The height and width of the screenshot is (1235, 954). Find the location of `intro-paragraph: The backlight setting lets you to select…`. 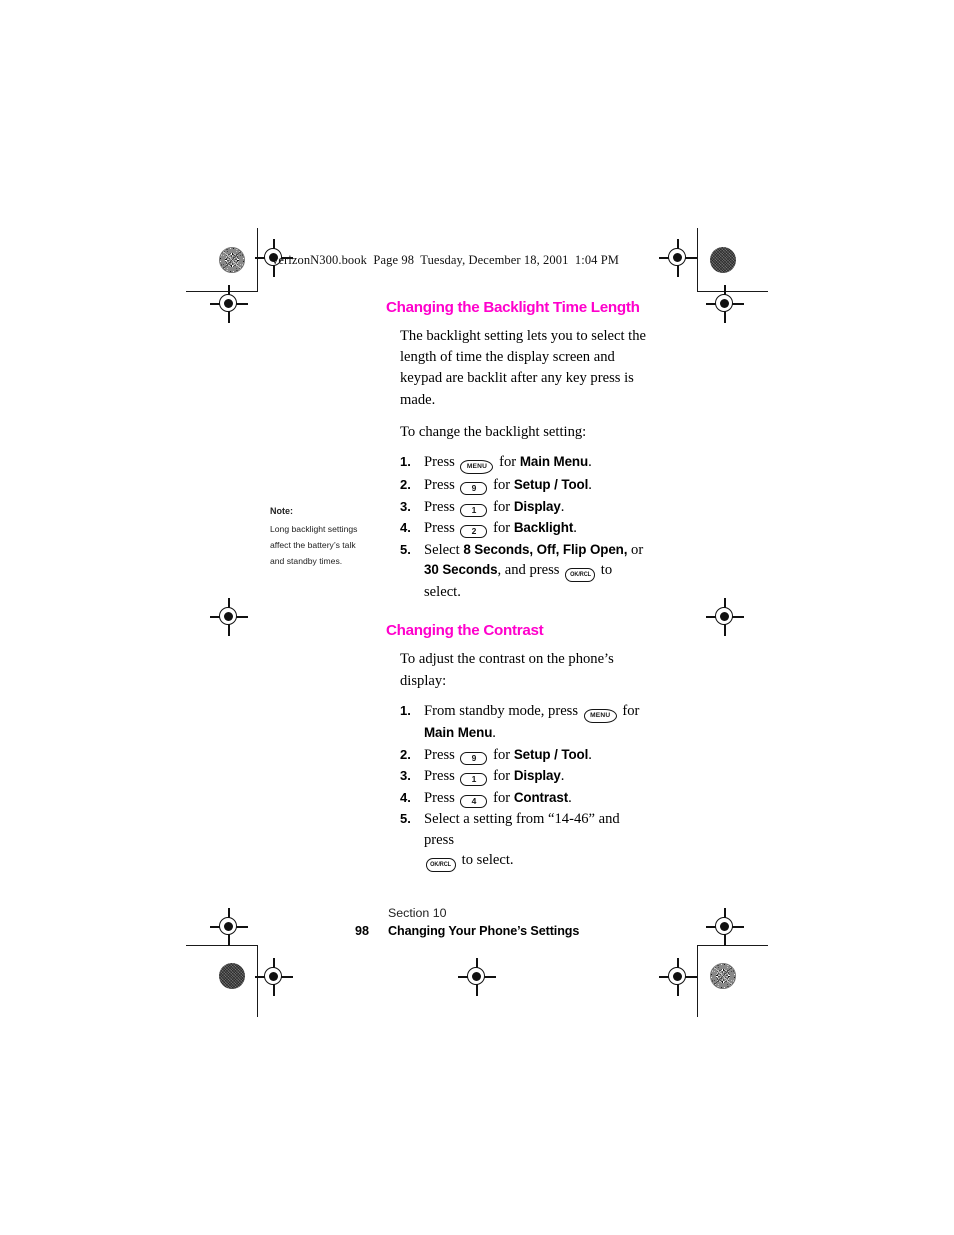

intro-paragraph: The backlight setting lets you to select… is located at coordinates (523, 367).